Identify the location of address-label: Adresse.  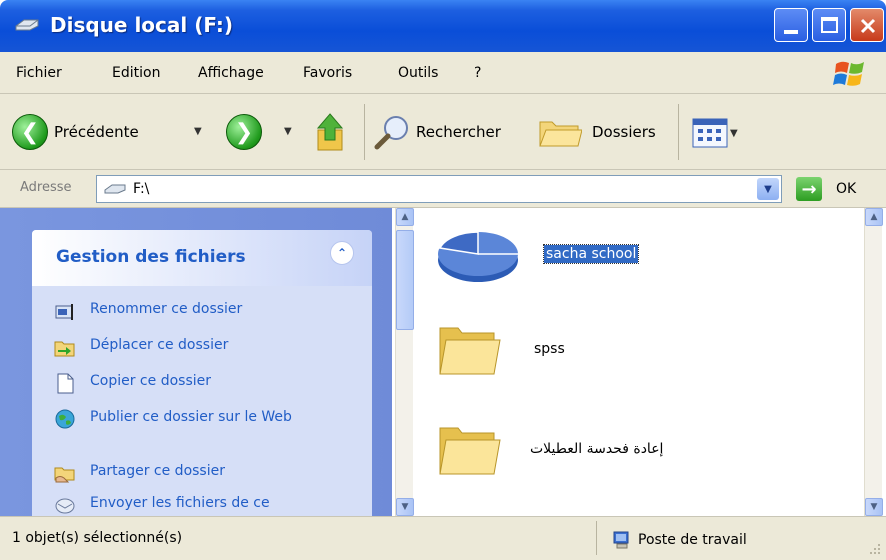
(46, 187).